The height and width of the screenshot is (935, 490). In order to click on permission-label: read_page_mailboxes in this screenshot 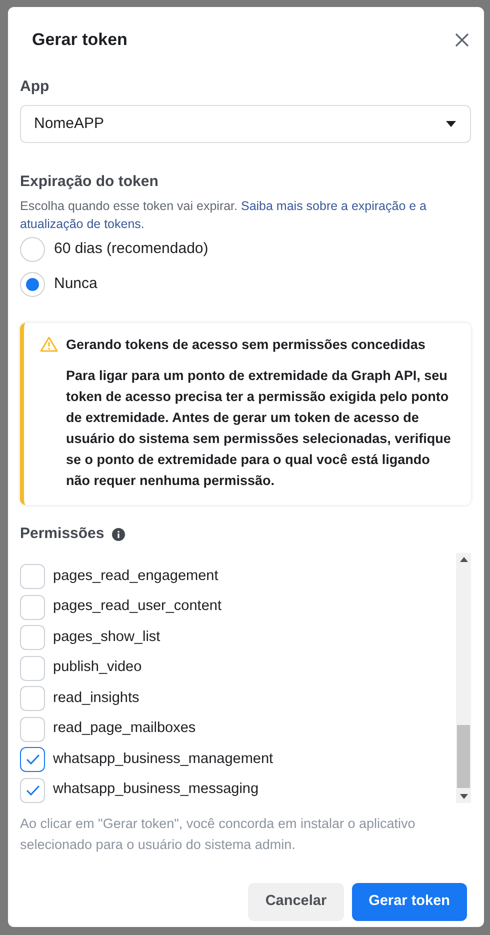, I will do `click(124, 728)`.